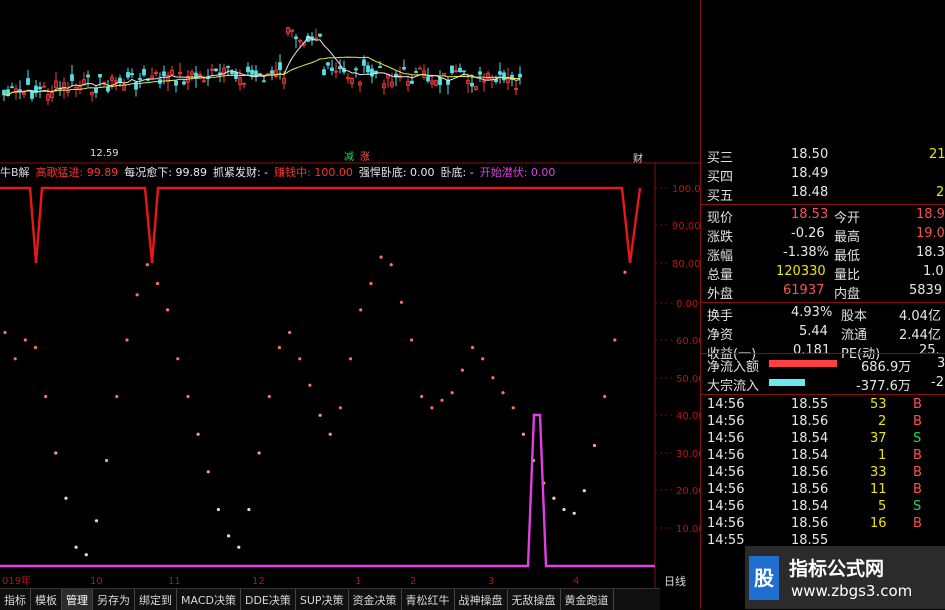  What do you see at coordinates (812, 312) in the screenshot?
I see `fund-value: 4.93%` at bounding box center [812, 312].